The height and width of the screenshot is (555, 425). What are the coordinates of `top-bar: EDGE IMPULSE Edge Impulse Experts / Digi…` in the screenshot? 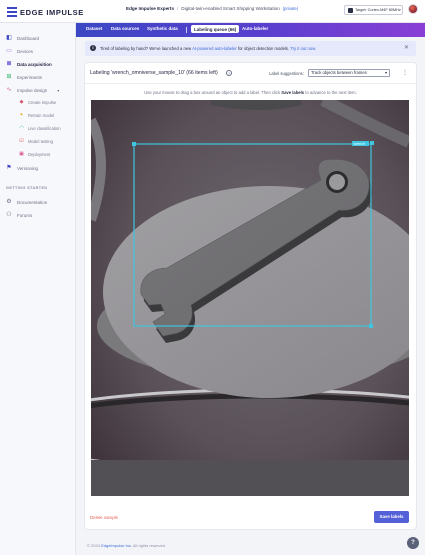 It's located at (212, 11).